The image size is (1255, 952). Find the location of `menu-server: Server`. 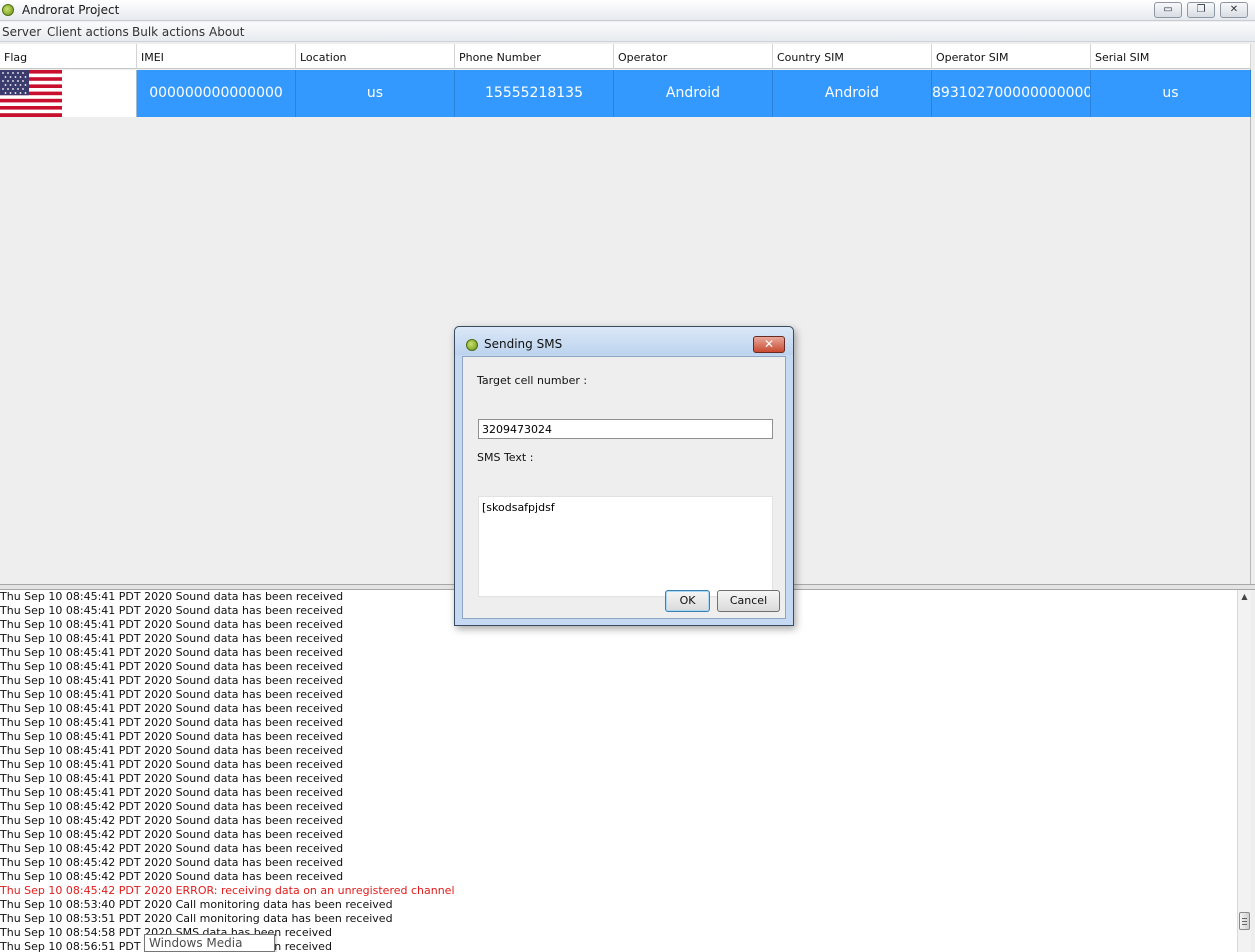

menu-server: Server is located at coordinates (21, 32).